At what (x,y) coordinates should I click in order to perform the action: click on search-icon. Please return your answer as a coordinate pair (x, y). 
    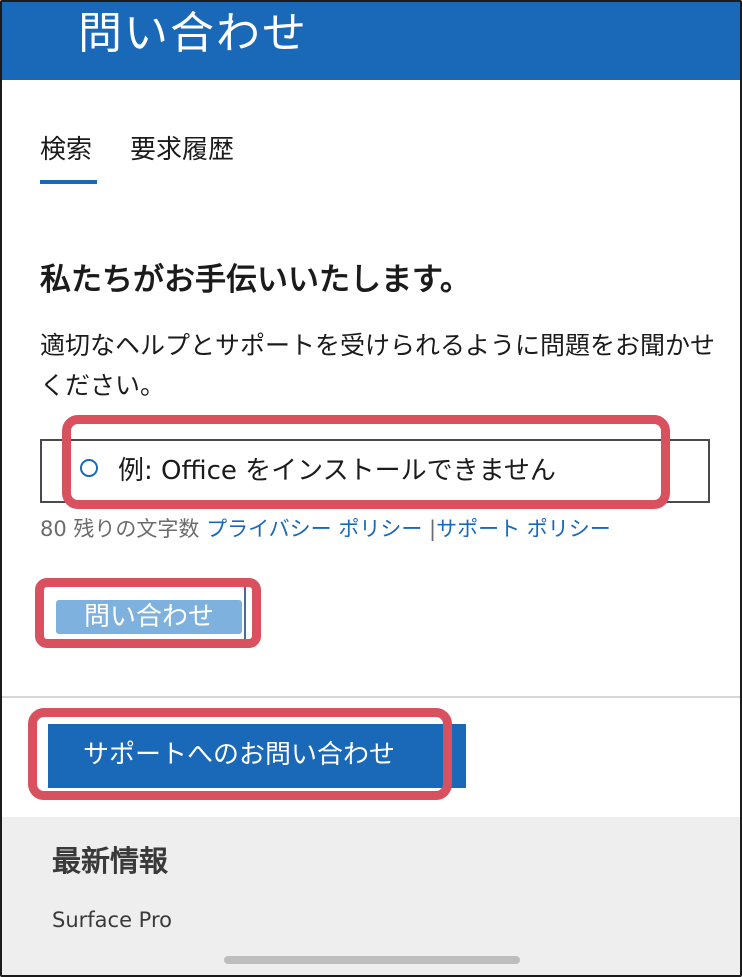
    Looking at the image, I should click on (89, 468).